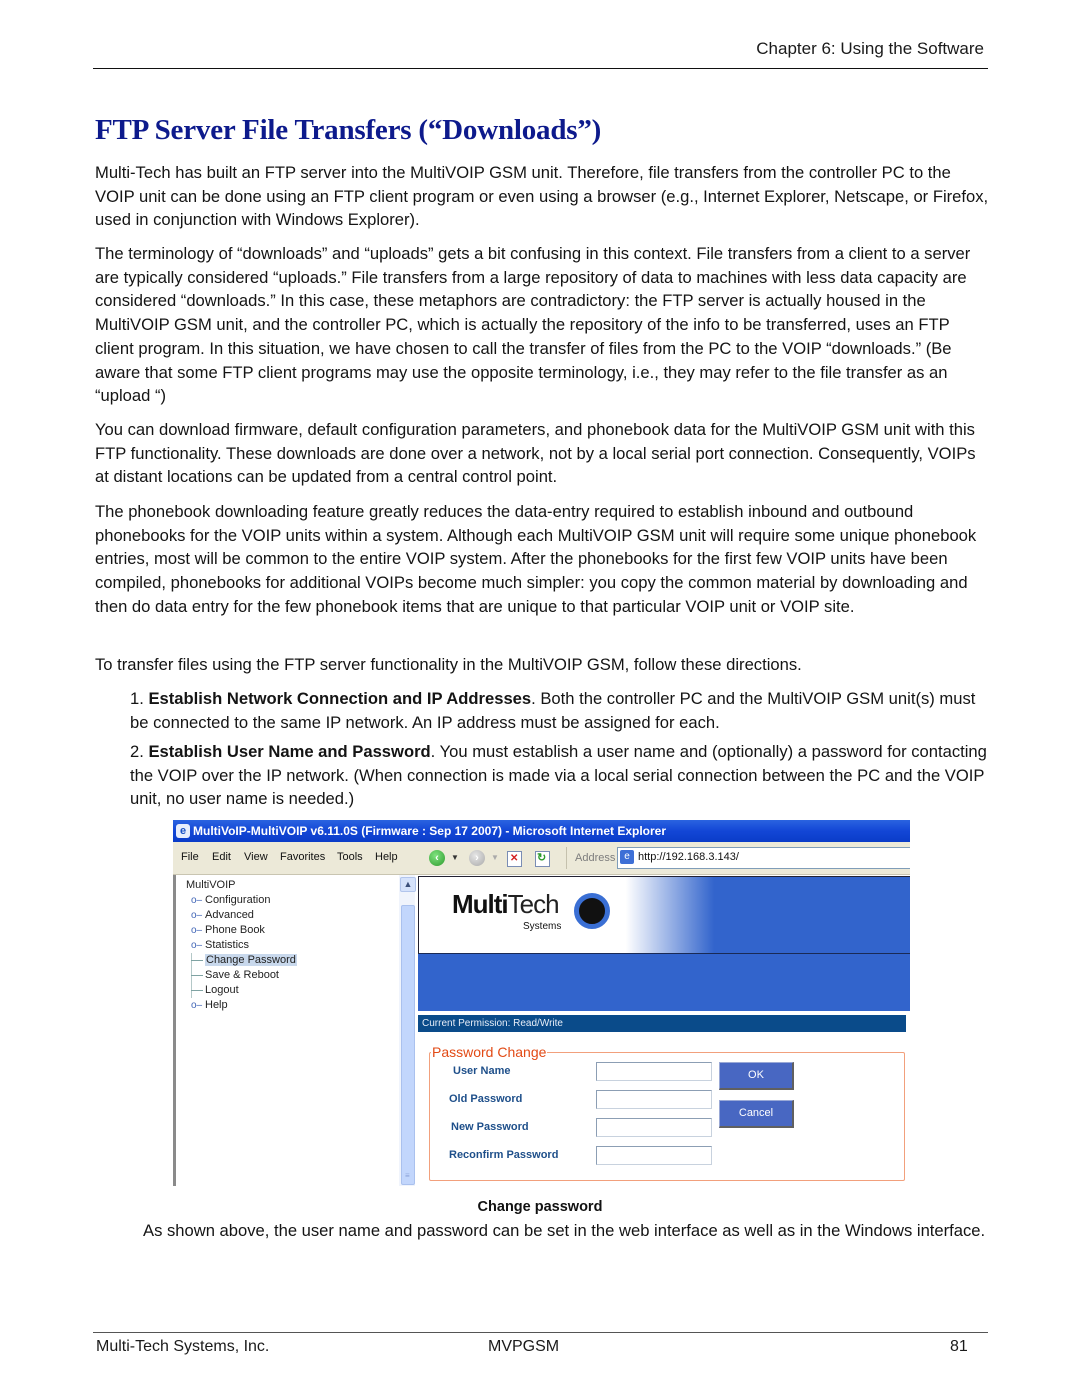 The width and height of the screenshot is (1080, 1397). What do you see at coordinates (227, 945) in the screenshot?
I see `tree-item-label: Statistics` at bounding box center [227, 945].